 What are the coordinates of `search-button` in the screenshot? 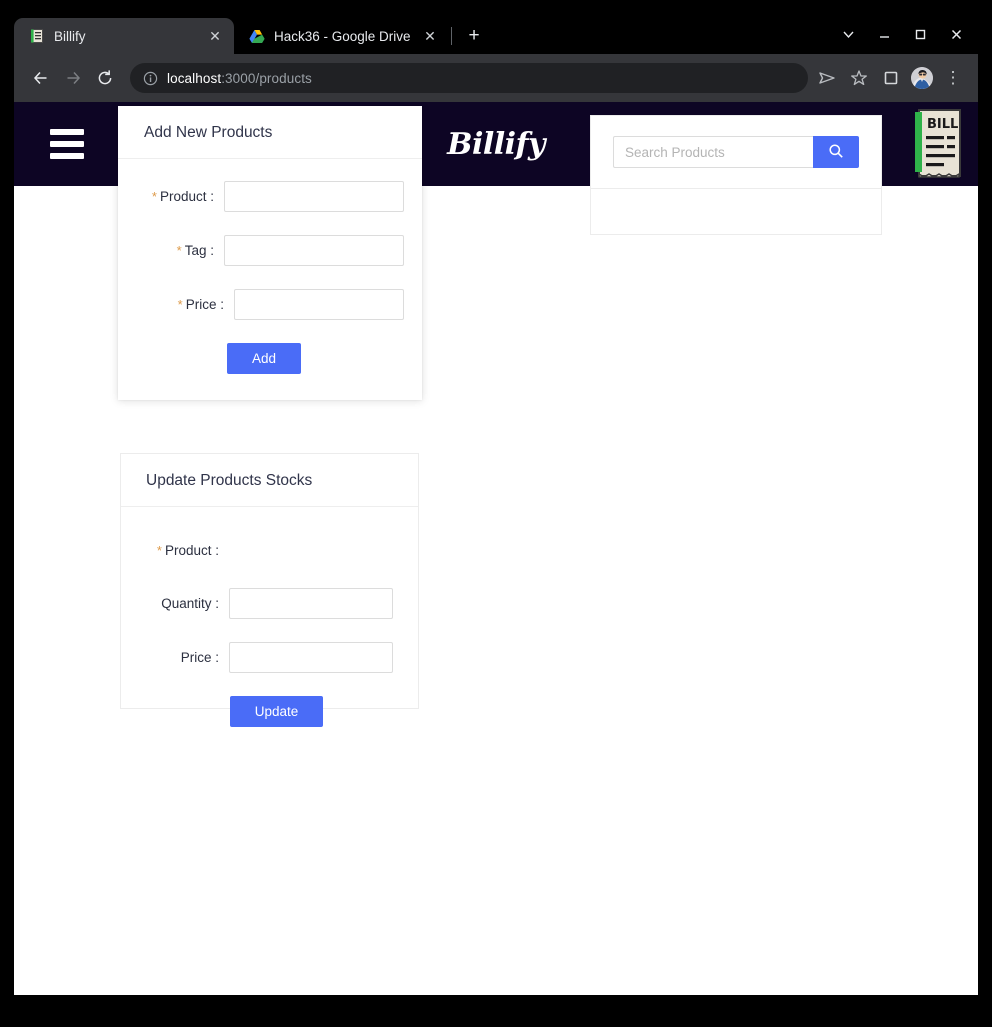 It's located at (836, 152).